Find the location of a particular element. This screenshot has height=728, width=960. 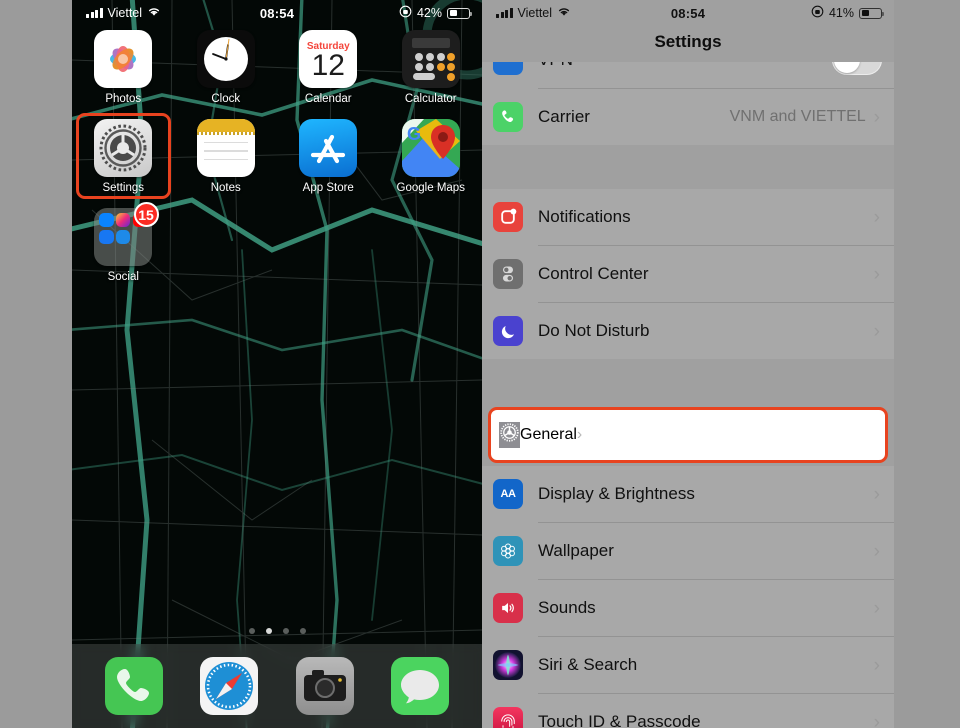

dock is located at coordinates (277, 686).